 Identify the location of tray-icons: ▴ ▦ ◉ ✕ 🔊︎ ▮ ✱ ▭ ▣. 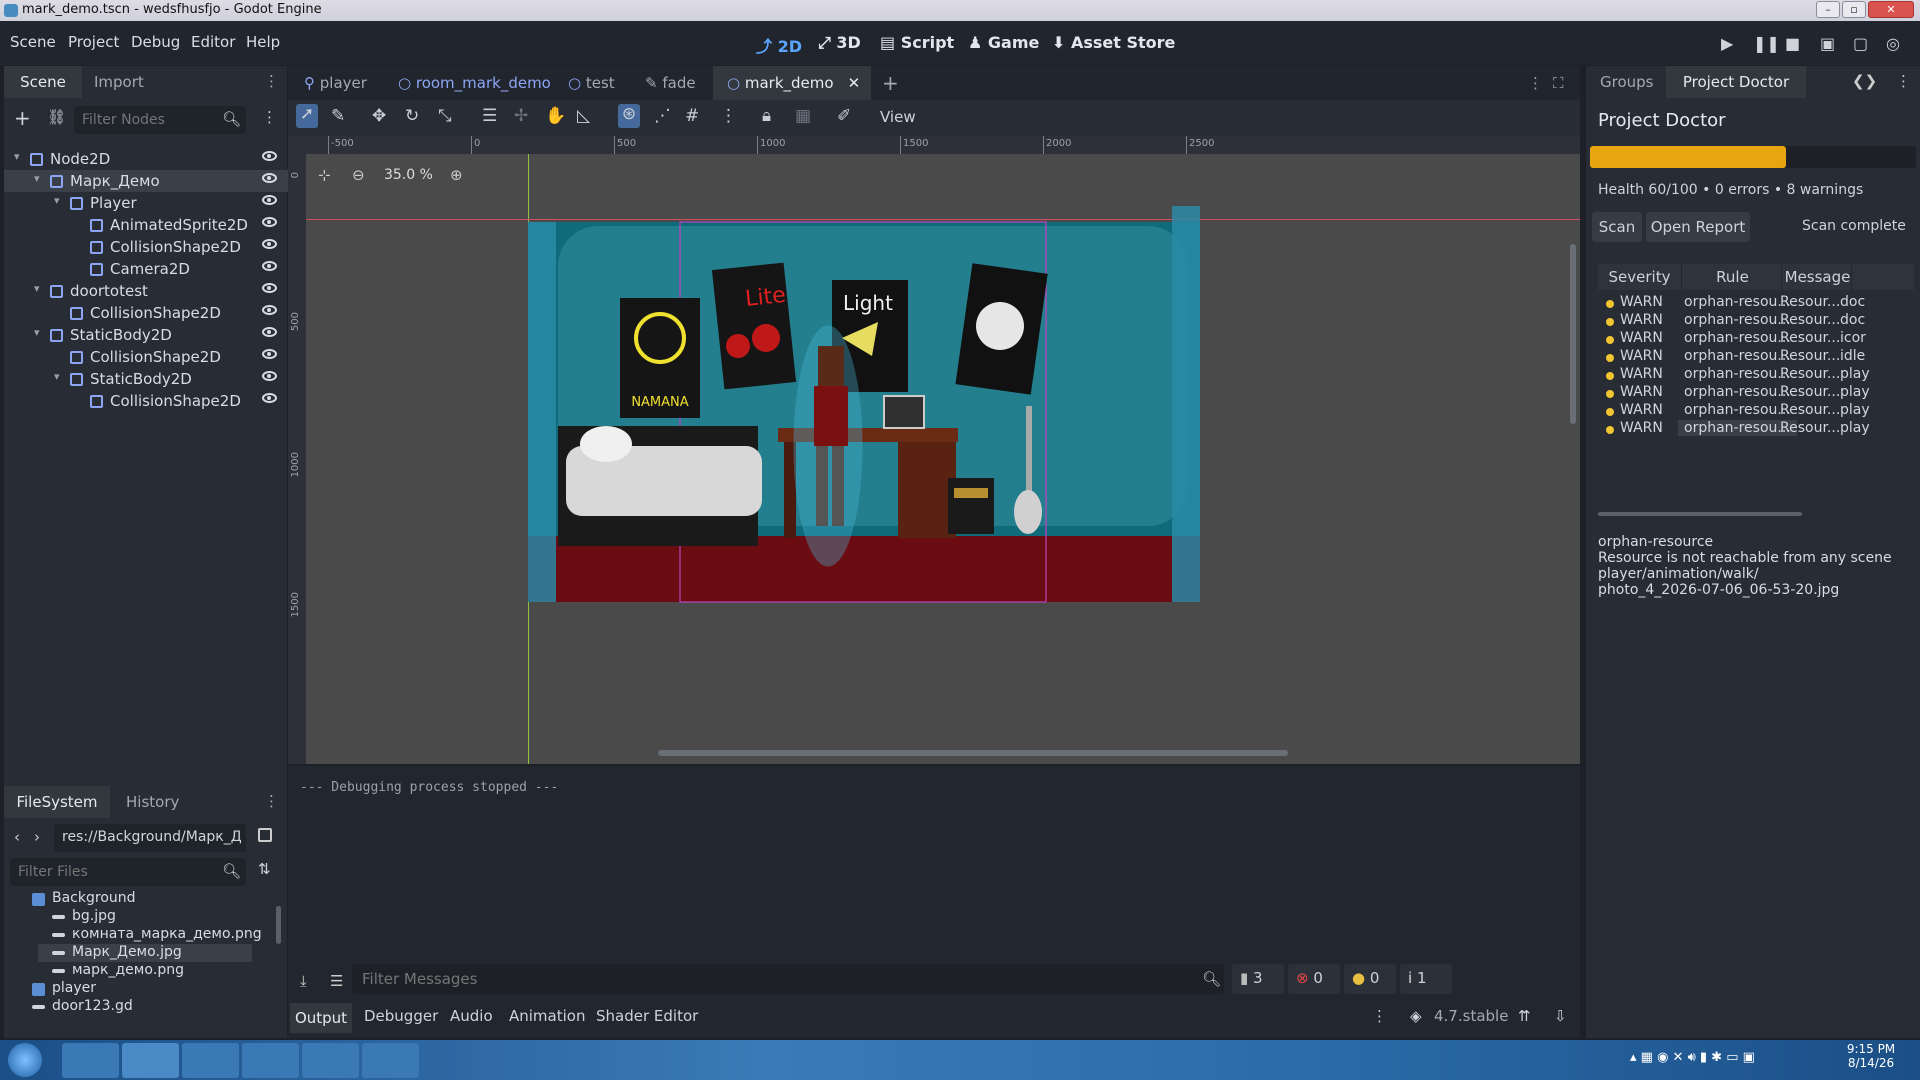
(1692, 1057).